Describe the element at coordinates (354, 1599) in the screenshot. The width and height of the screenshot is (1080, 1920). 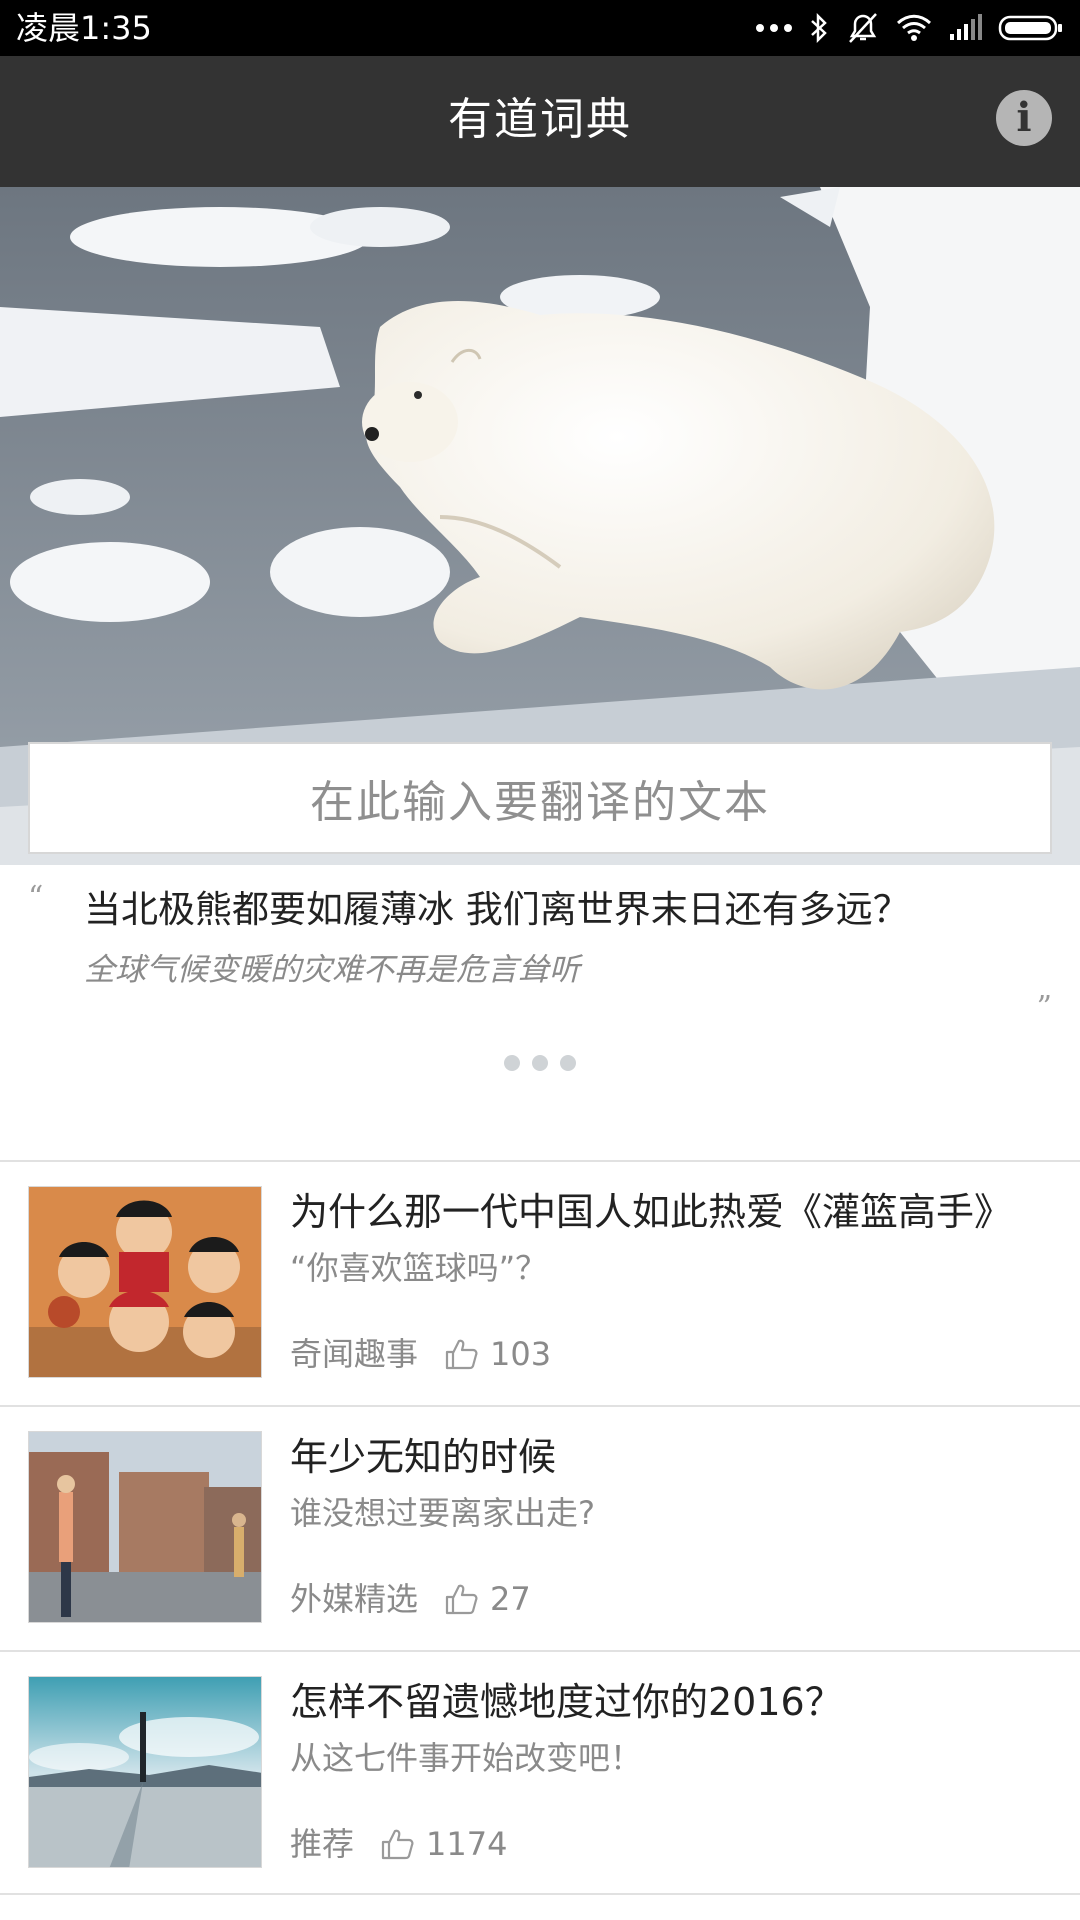
I see `feed-item-category: 外媒精选` at that location.